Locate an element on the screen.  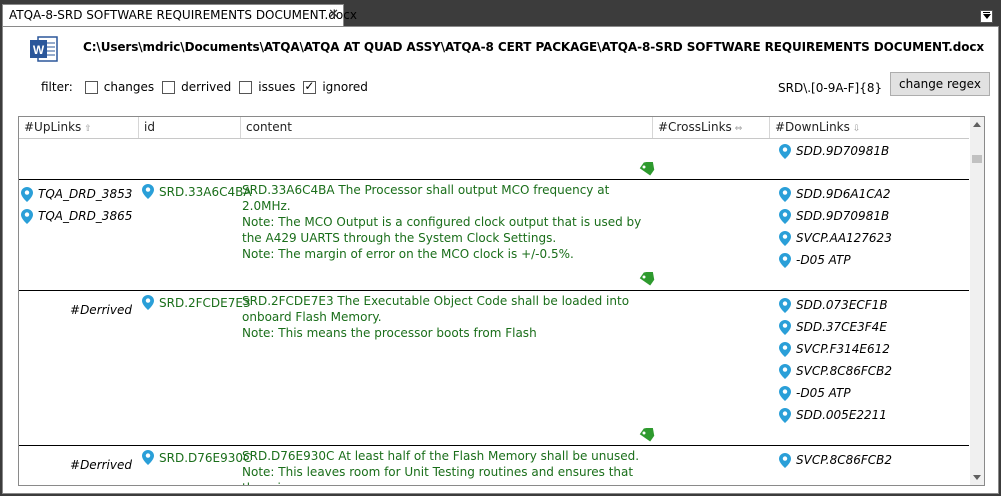
changes-label: changes is located at coordinates (129, 87).